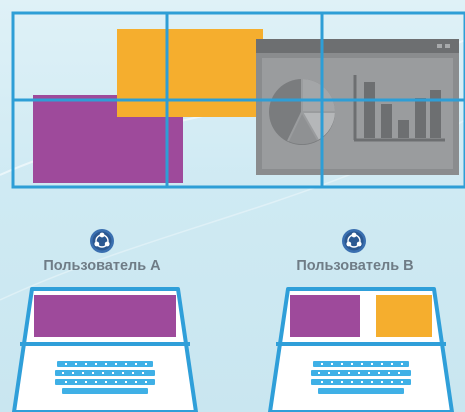 The image size is (465, 412). I want to click on laptop-b-screen-purple, so click(325, 316).